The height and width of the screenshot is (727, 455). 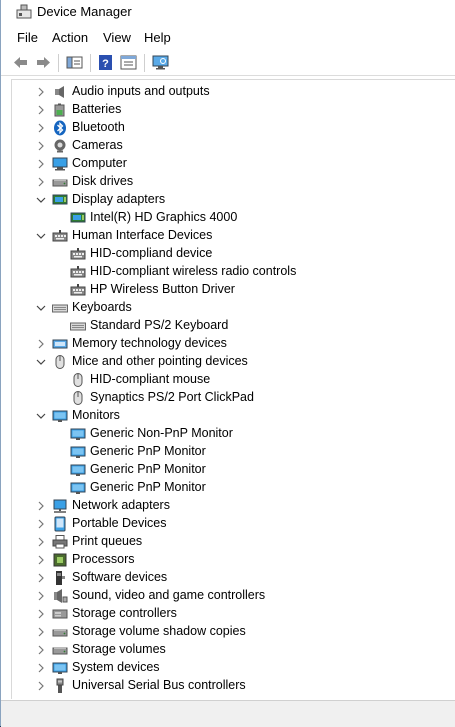 I want to click on tree-category-row: Software devices, so click(x=232, y=578).